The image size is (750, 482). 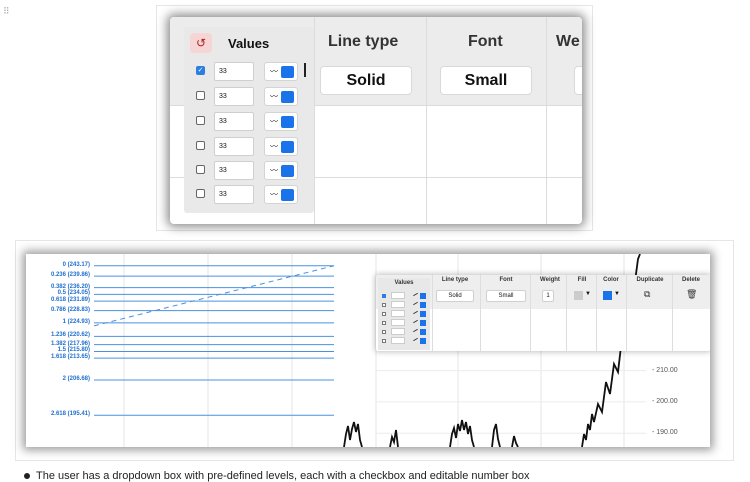 I want to click on trash-icon: 🗑, so click(x=691, y=294).